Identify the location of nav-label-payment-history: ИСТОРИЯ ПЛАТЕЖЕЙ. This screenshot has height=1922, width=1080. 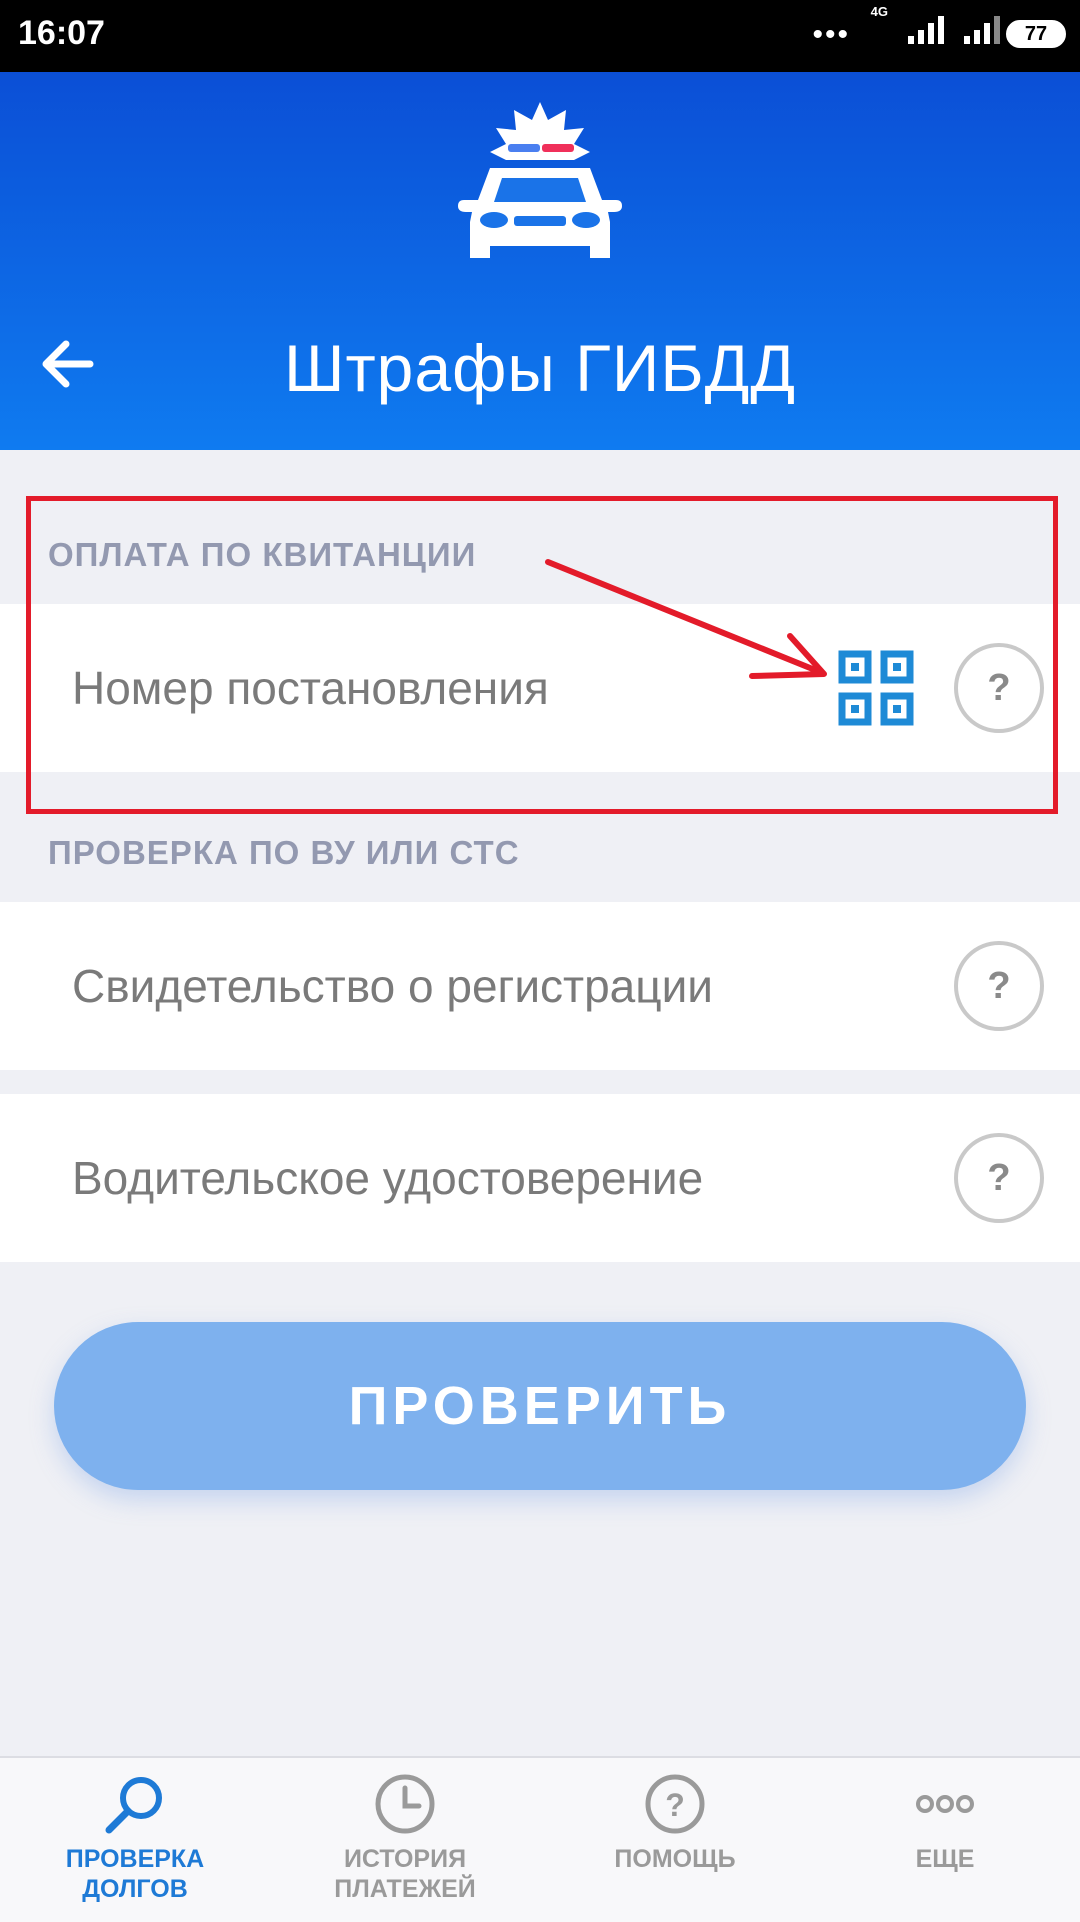
(405, 1874).